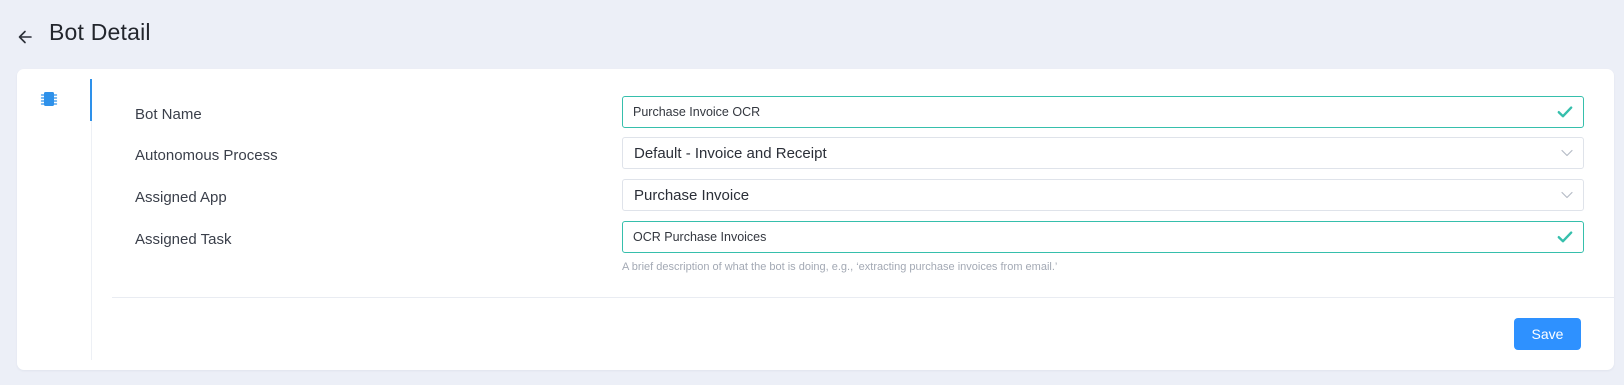 The width and height of the screenshot is (1624, 385). Describe the element at coordinates (1547, 334) in the screenshot. I see `save-button: Save` at that location.